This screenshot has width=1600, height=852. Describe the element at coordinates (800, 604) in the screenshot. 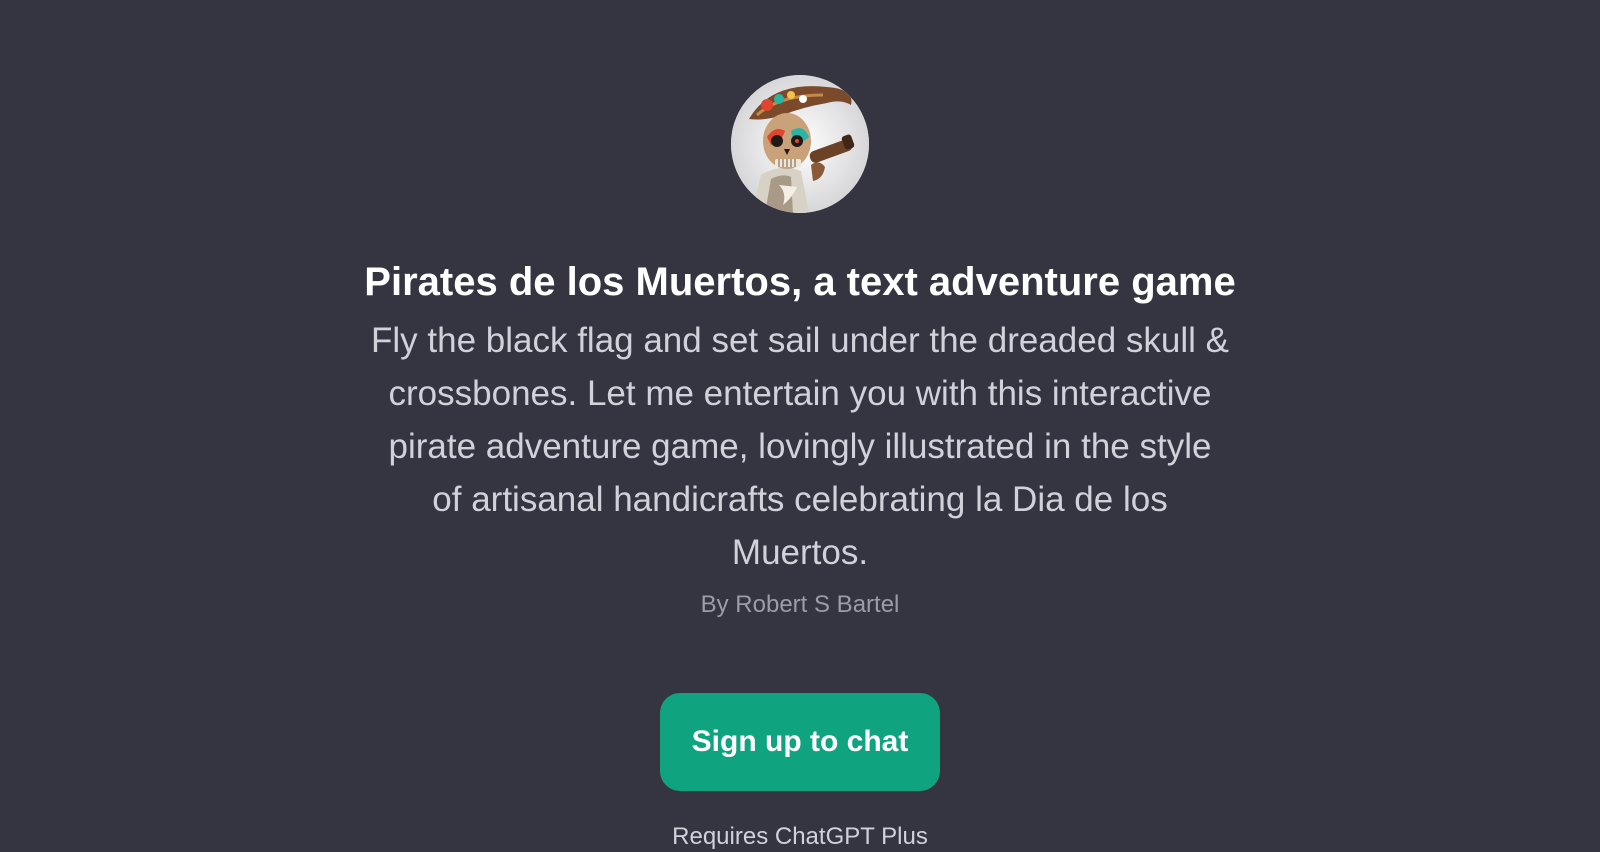

I see `gpt-author: By Robert S Bartel` at that location.